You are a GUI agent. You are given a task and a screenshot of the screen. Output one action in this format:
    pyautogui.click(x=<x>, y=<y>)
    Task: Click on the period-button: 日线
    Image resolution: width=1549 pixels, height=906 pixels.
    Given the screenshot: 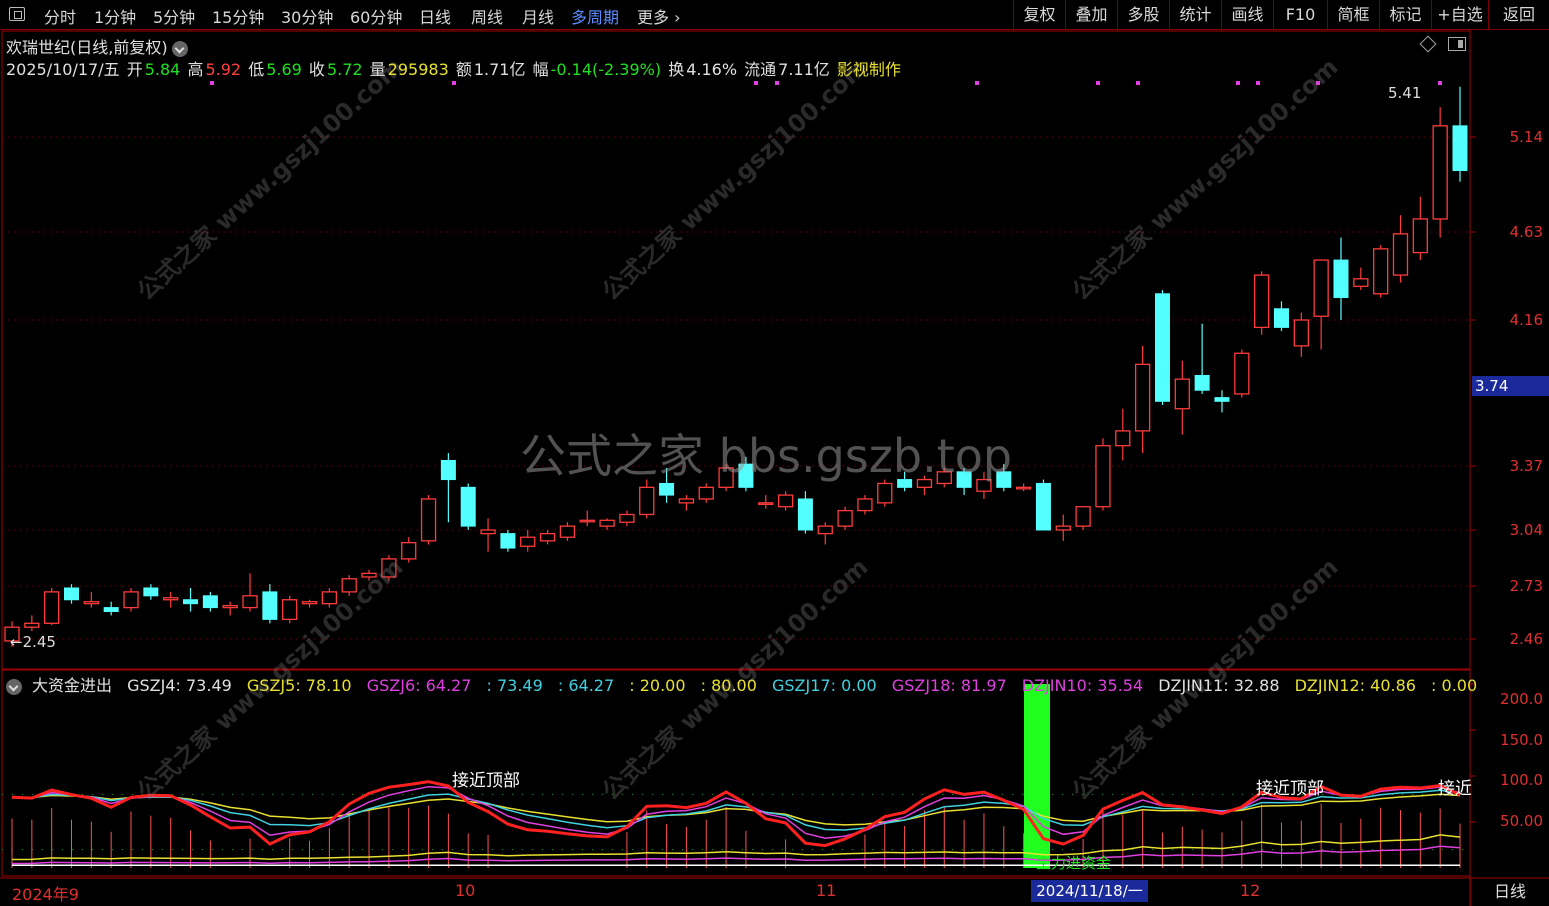 What is the action you would take?
    pyautogui.click(x=1509, y=892)
    